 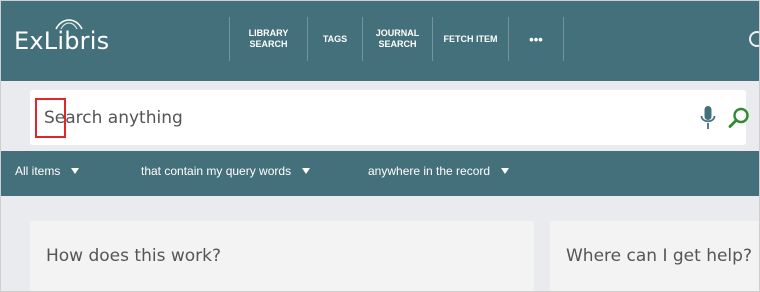 I want to click on nav-fetch-item: FETCH ITEM, so click(x=470, y=39).